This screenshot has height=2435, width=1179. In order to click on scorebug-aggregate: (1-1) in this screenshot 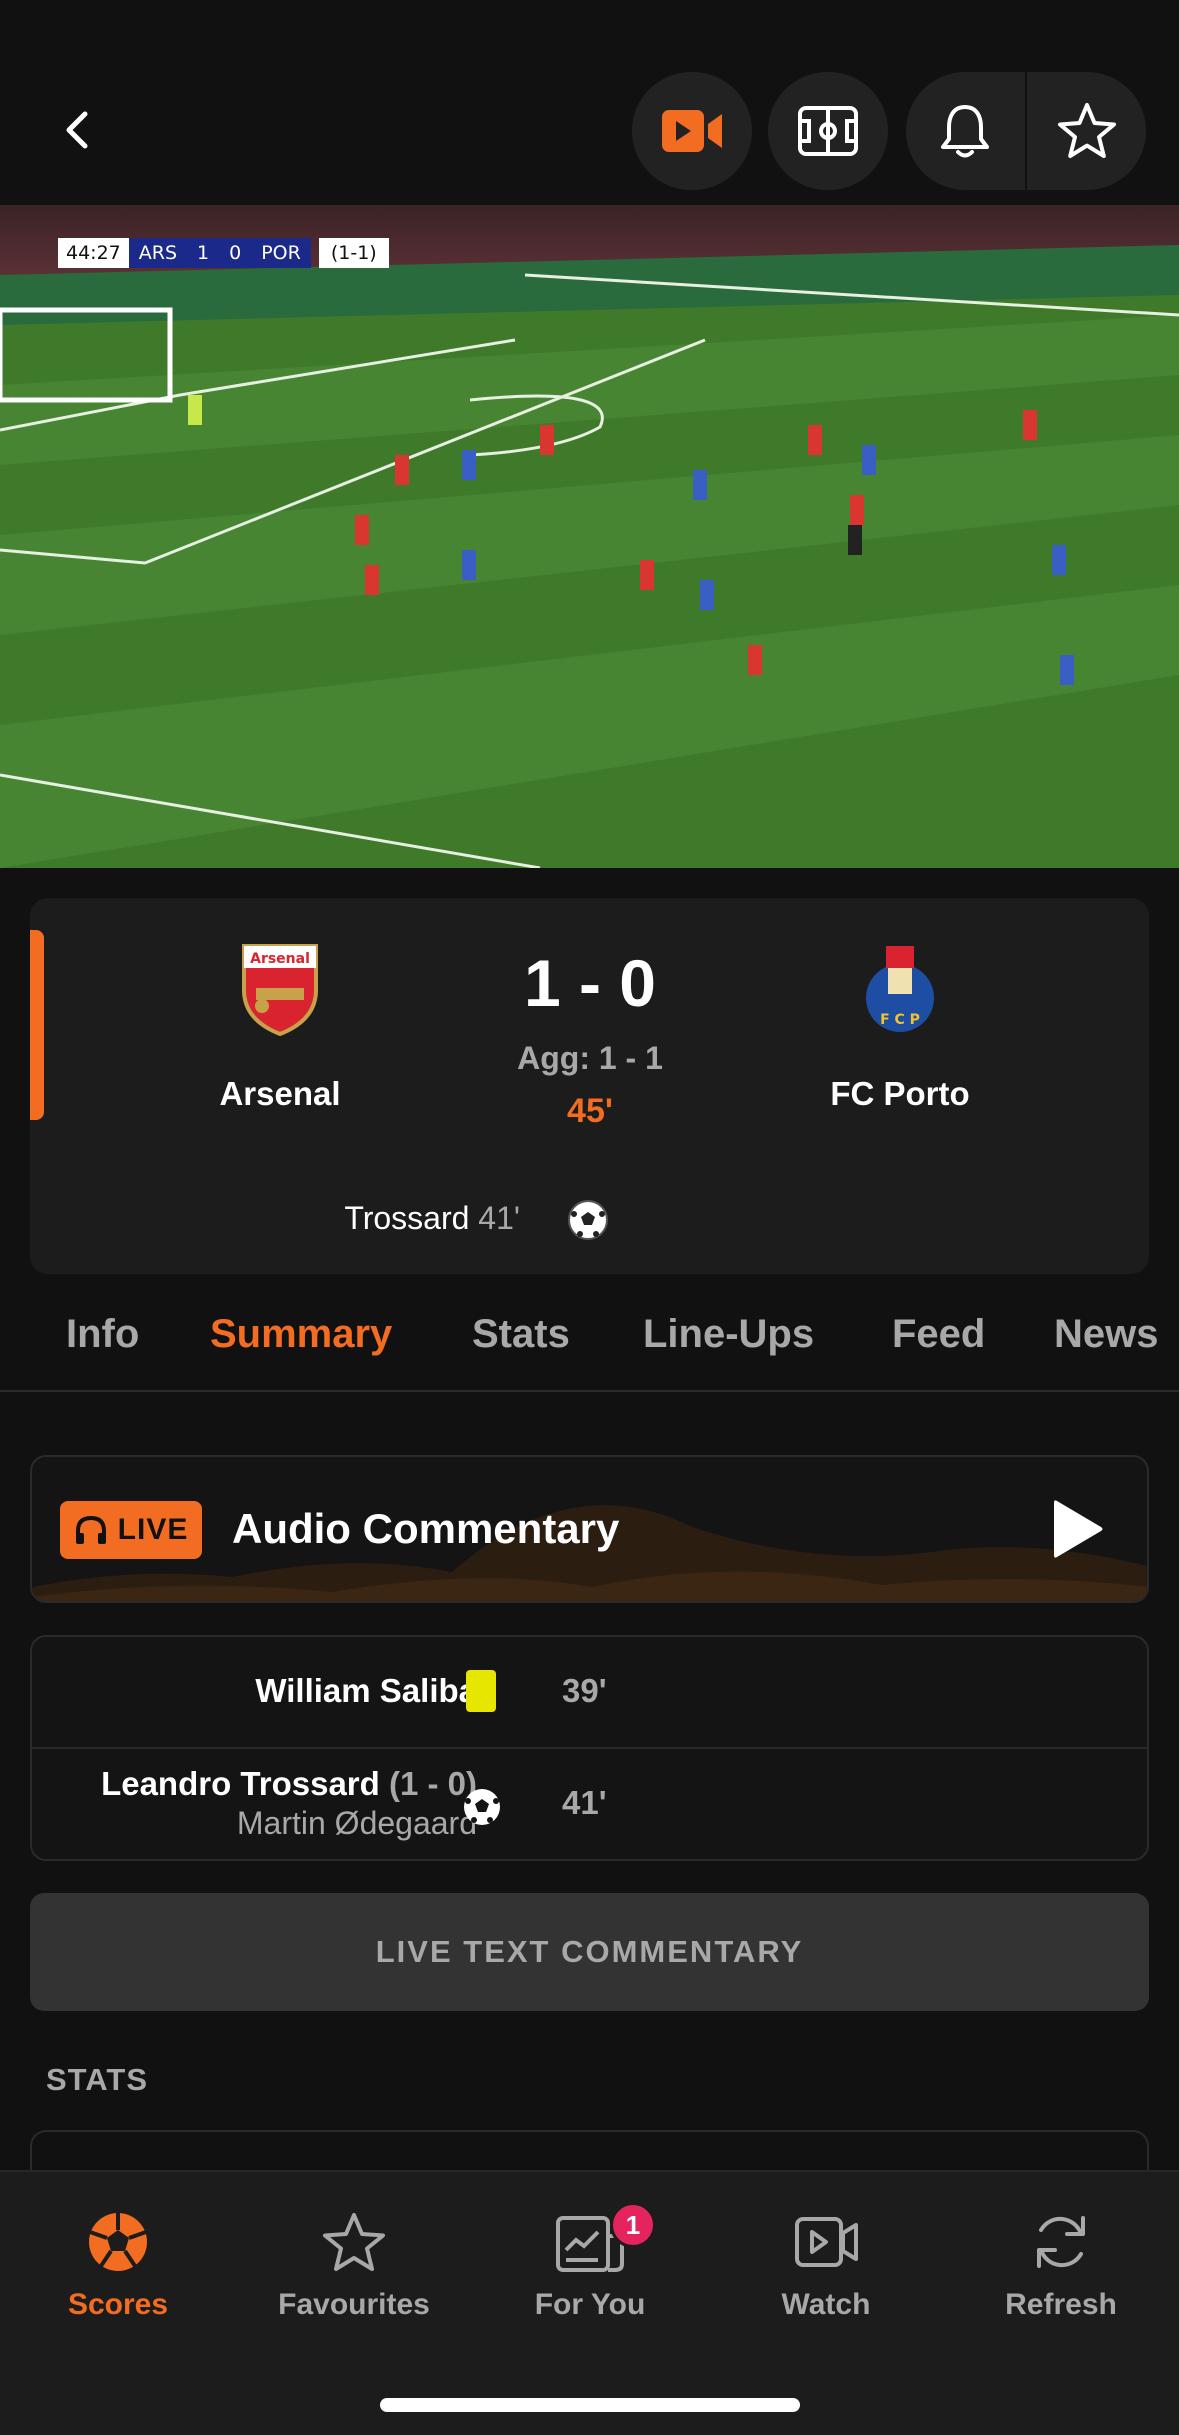, I will do `click(353, 253)`.